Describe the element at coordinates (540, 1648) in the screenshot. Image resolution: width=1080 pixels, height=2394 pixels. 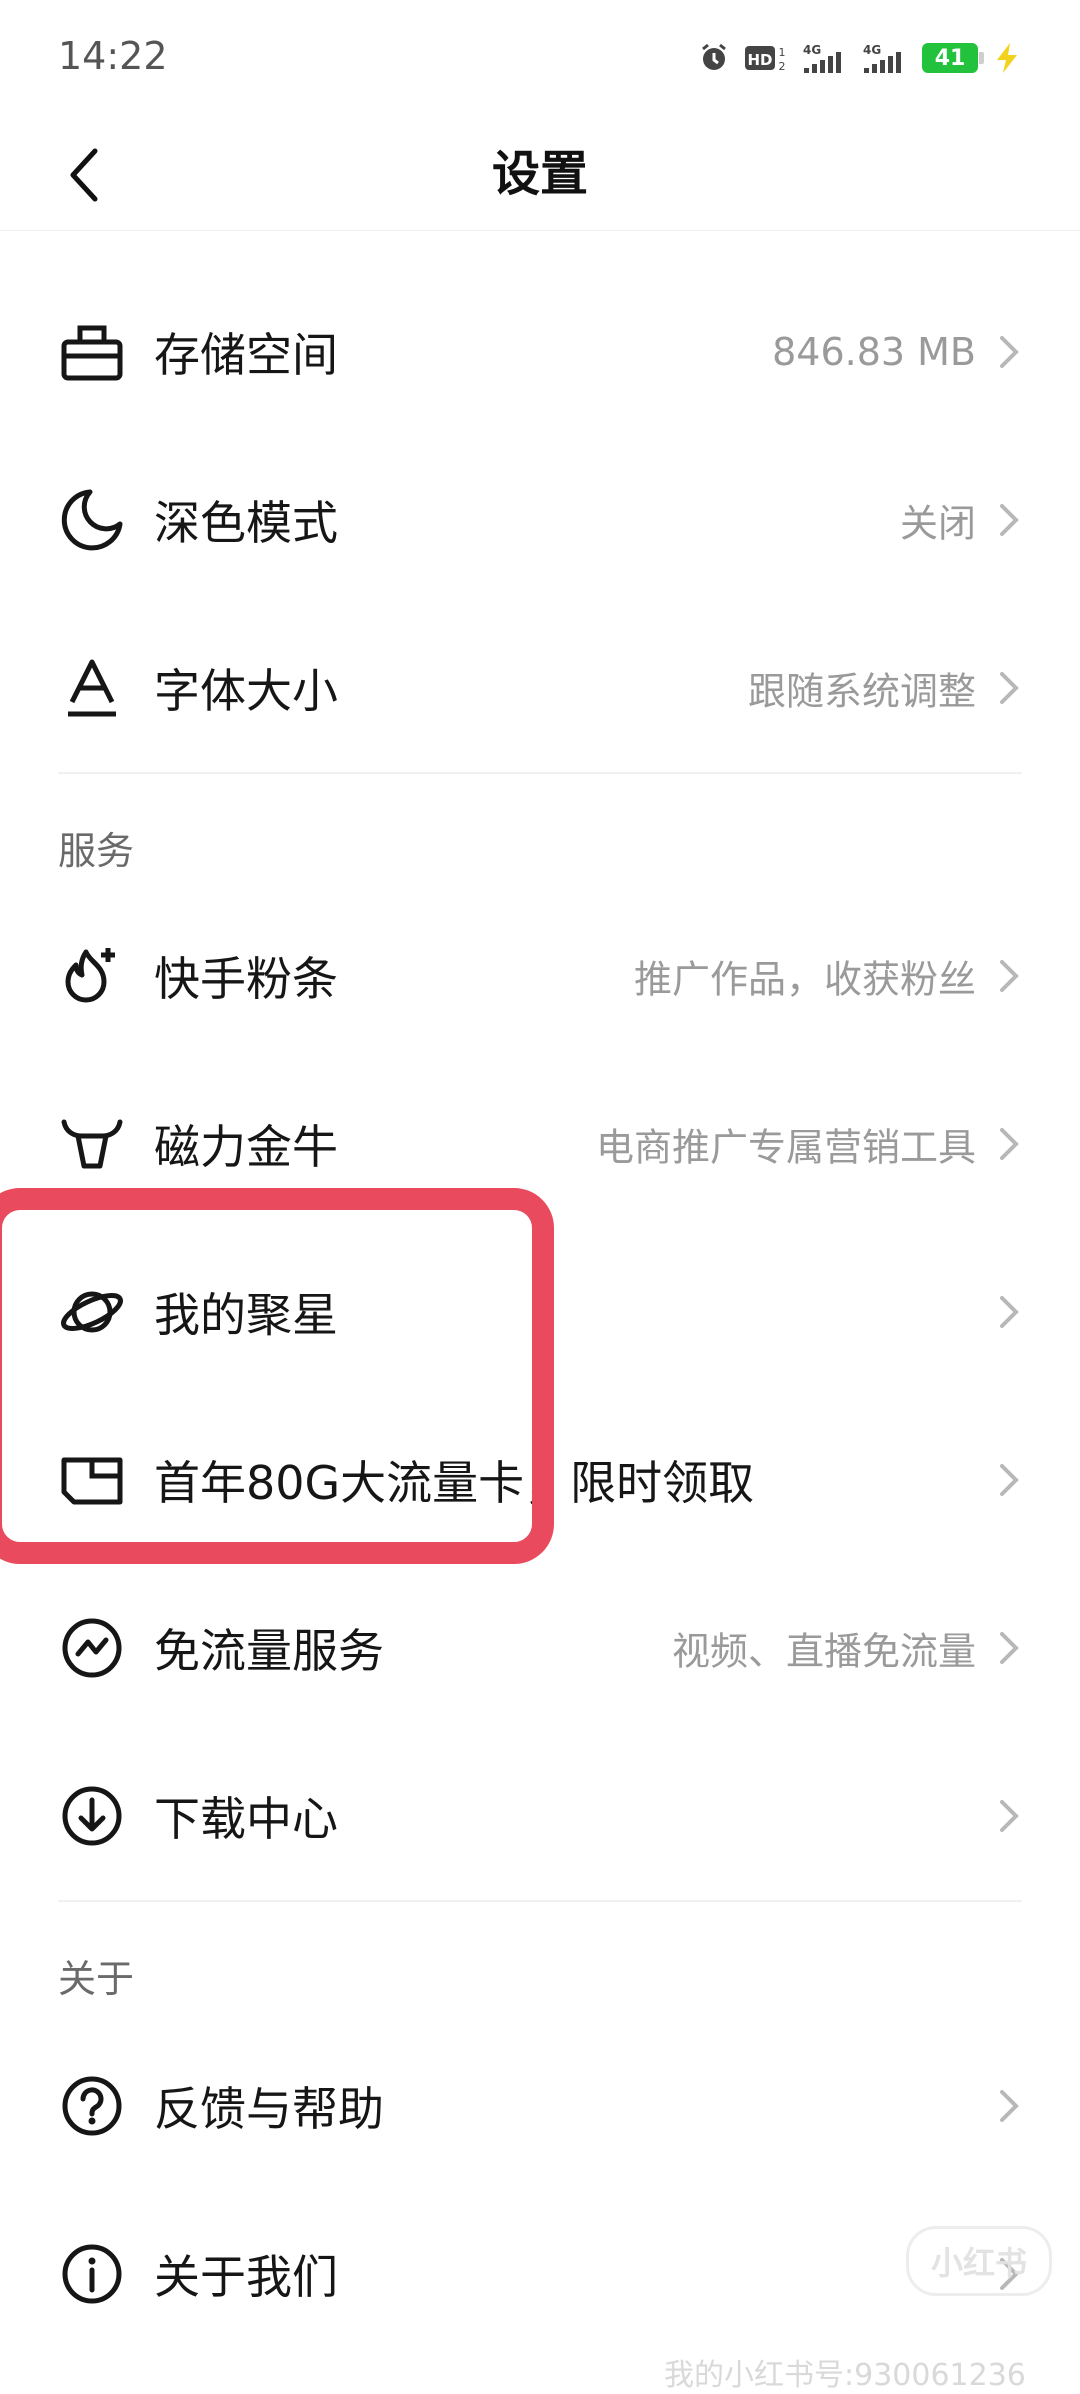
I see `settings-row-free-data: 免流量服务 视频、直播免流量` at that location.